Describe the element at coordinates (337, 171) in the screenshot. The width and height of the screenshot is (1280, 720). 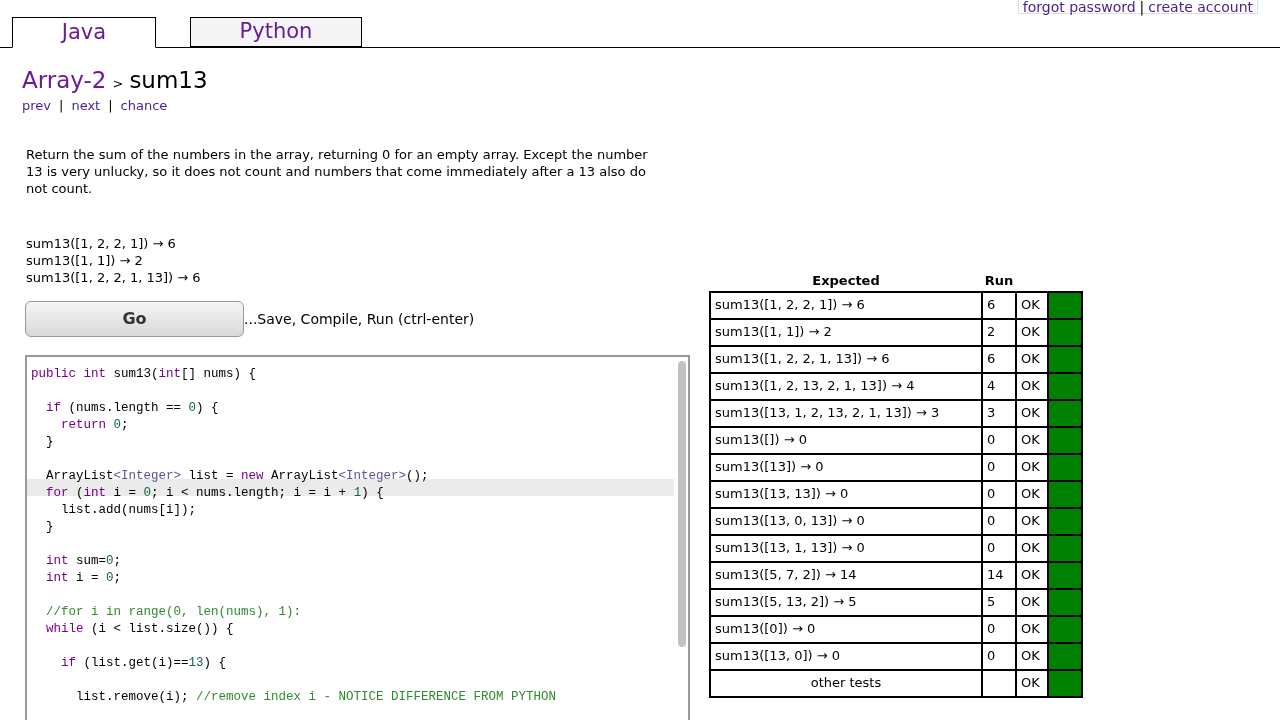
I see `problem-description: Return the sum of the numbers in the array, returning 0 for an empty array. Except the number 13 is very unlucky, so it does not count and numbers that come immediately after a 13 also do not count.` at that location.